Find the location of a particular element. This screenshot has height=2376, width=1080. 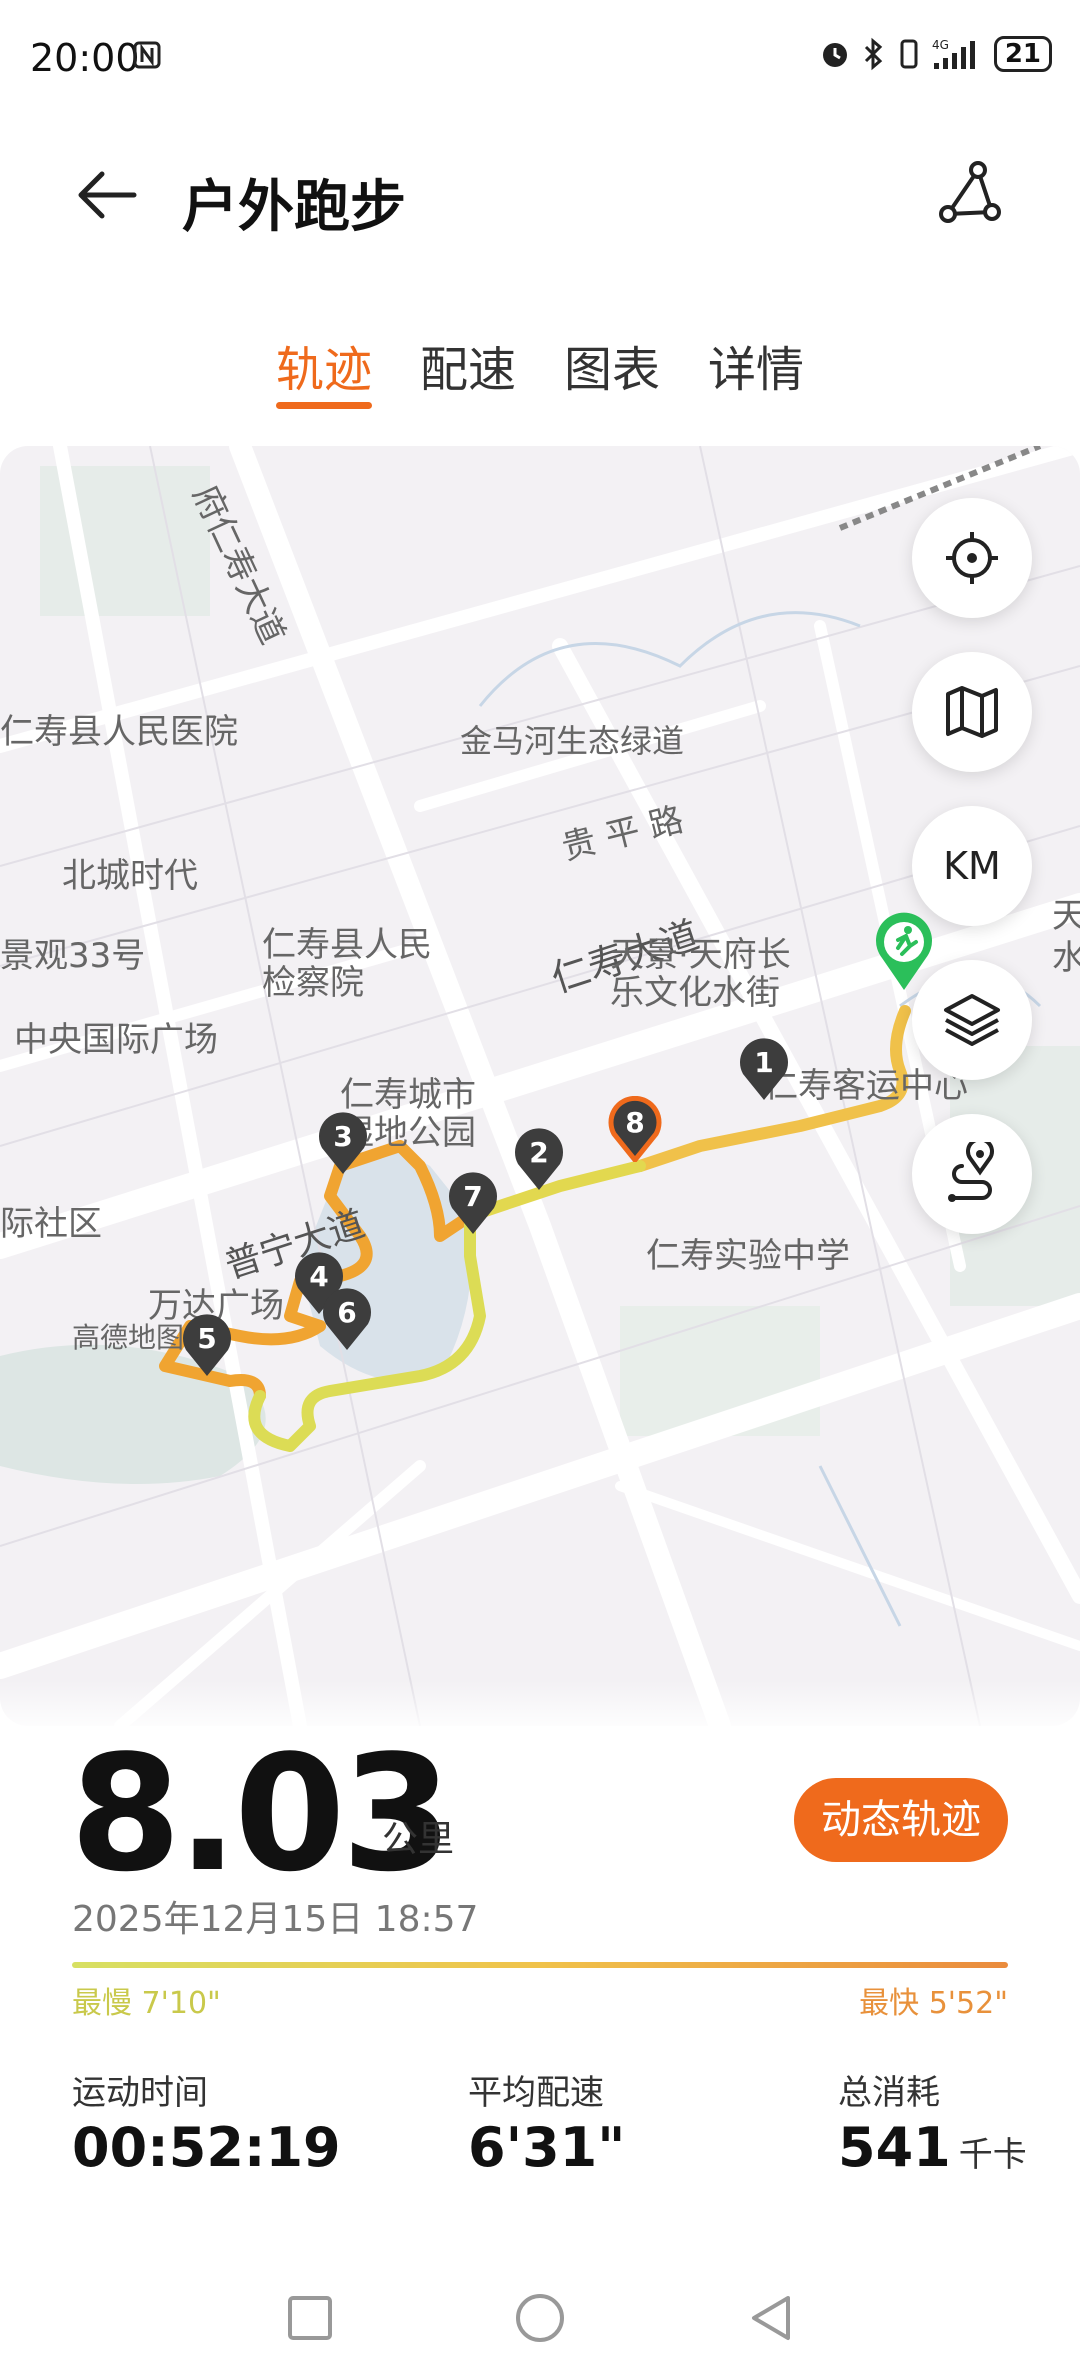

locate-button is located at coordinates (972, 558).